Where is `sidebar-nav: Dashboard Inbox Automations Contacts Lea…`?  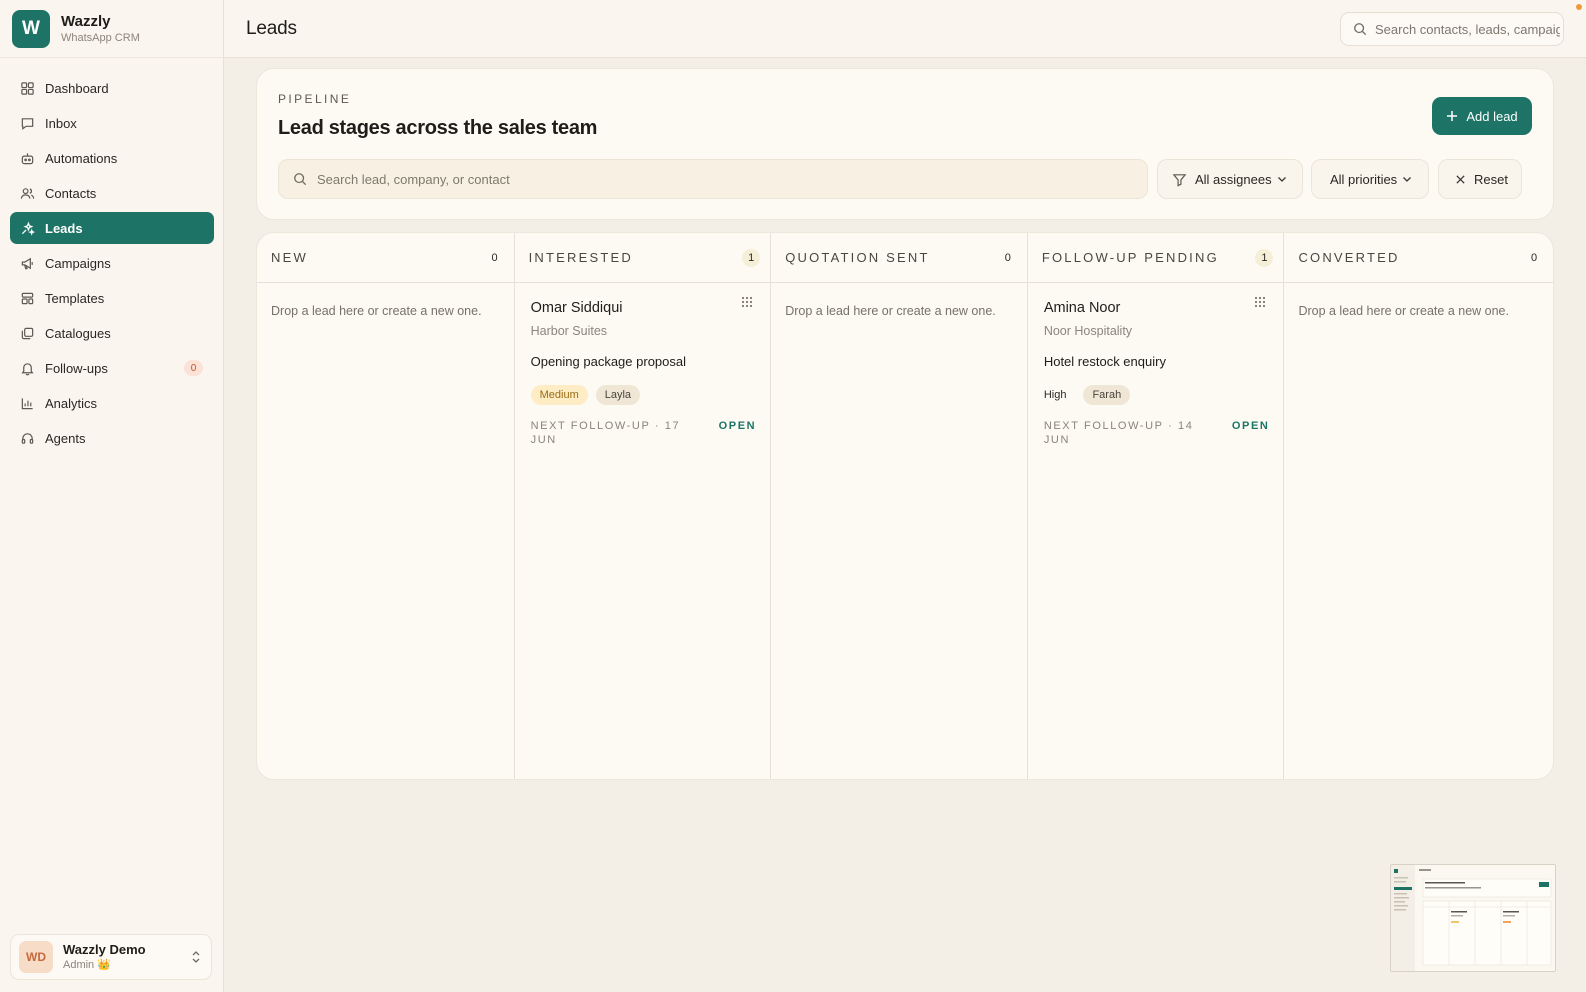 sidebar-nav: Dashboard Inbox Automations Contacts Lea… is located at coordinates (112, 264).